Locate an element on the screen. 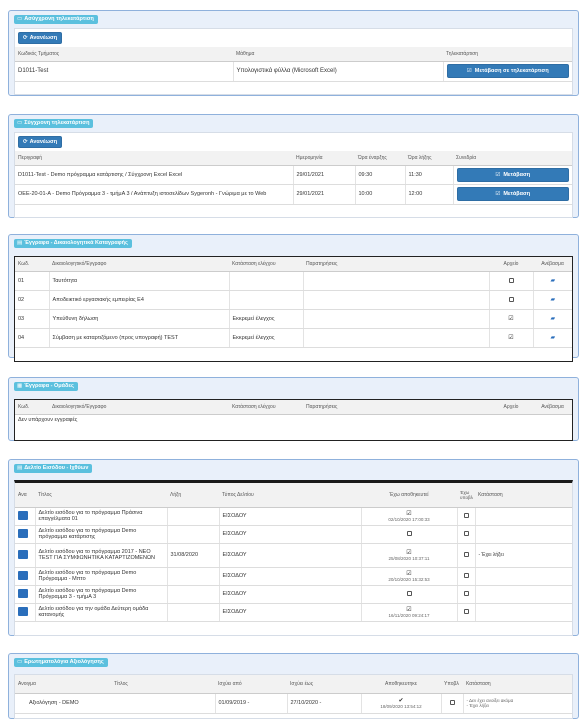 The image size is (587, 724). row-end: 12:00 is located at coordinates (429, 194).